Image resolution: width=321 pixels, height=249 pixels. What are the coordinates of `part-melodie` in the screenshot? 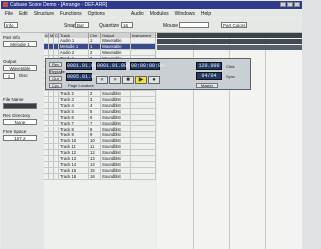 It's located at (229, 41).